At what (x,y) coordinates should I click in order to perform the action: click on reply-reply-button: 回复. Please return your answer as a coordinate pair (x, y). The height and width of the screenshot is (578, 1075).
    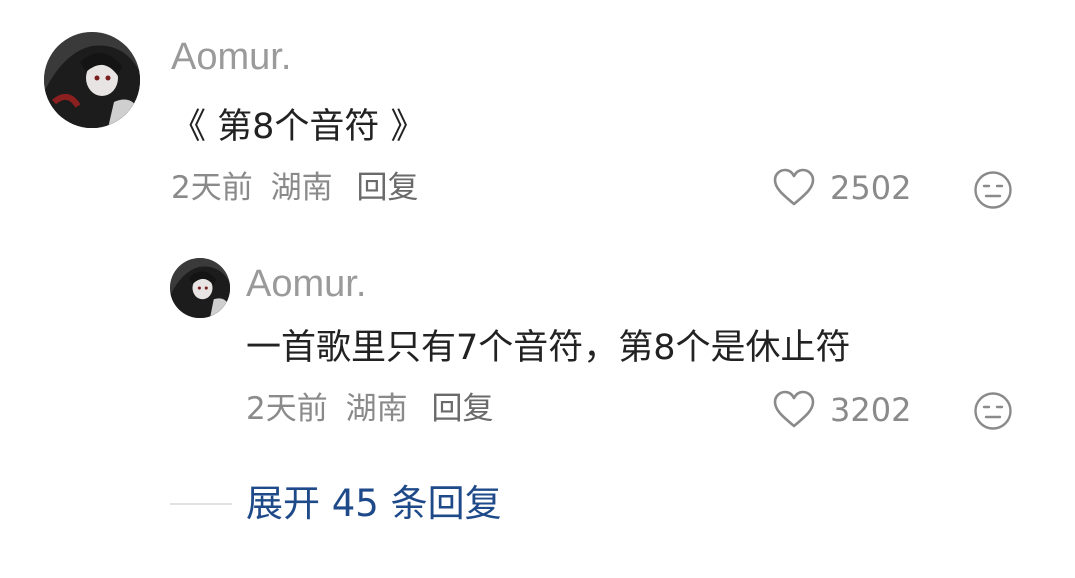
    Looking at the image, I should click on (462, 409).